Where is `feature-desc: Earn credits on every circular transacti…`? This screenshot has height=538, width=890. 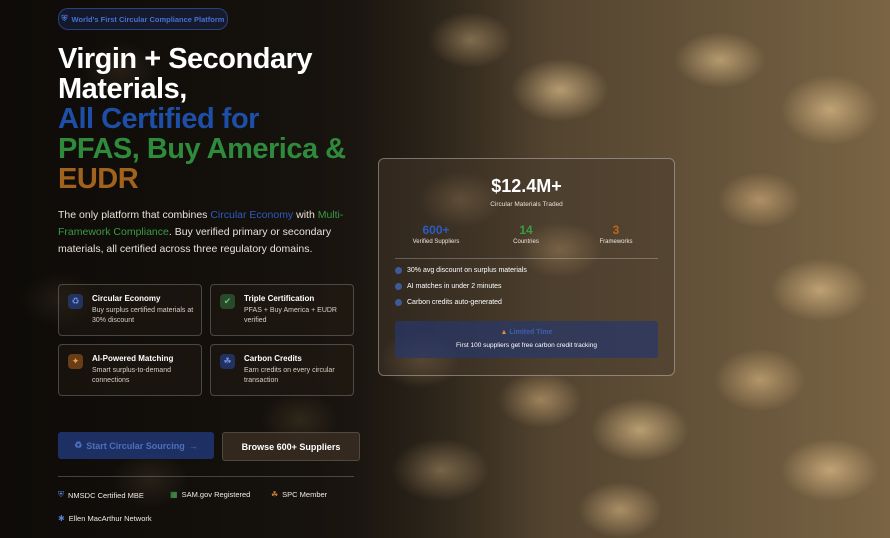 feature-desc: Earn credits on every circular transacti… is located at coordinates (289, 375).